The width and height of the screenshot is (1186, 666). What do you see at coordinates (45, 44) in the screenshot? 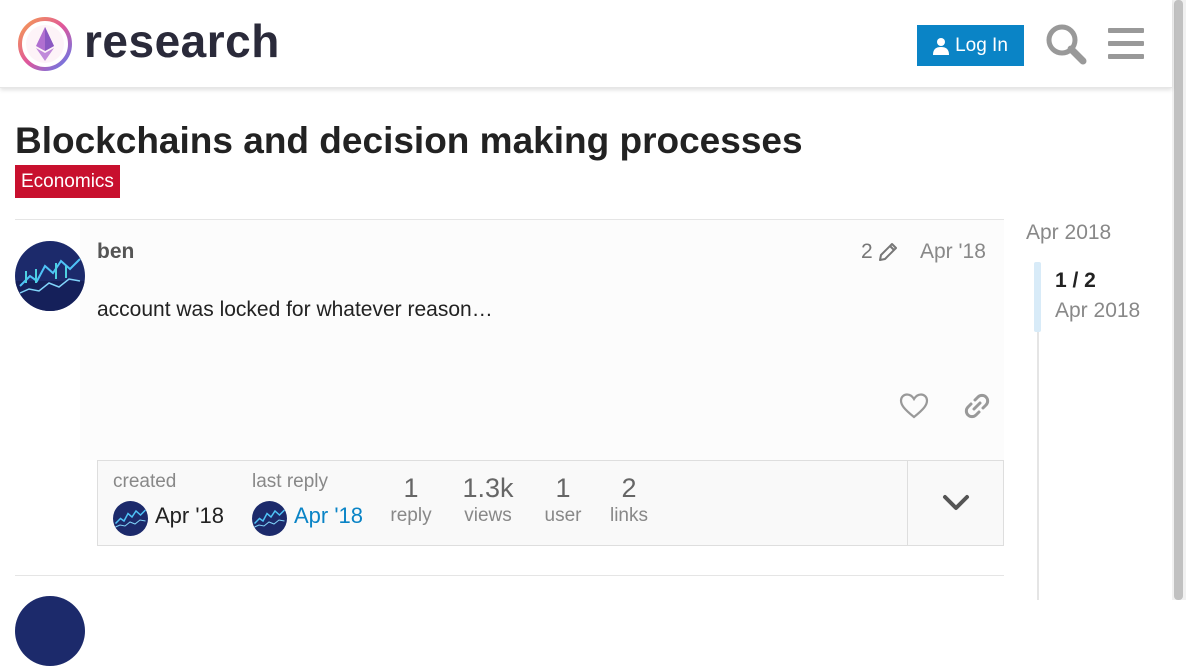
I see `ethereum-research-logo-icon` at bounding box center [45, 44].